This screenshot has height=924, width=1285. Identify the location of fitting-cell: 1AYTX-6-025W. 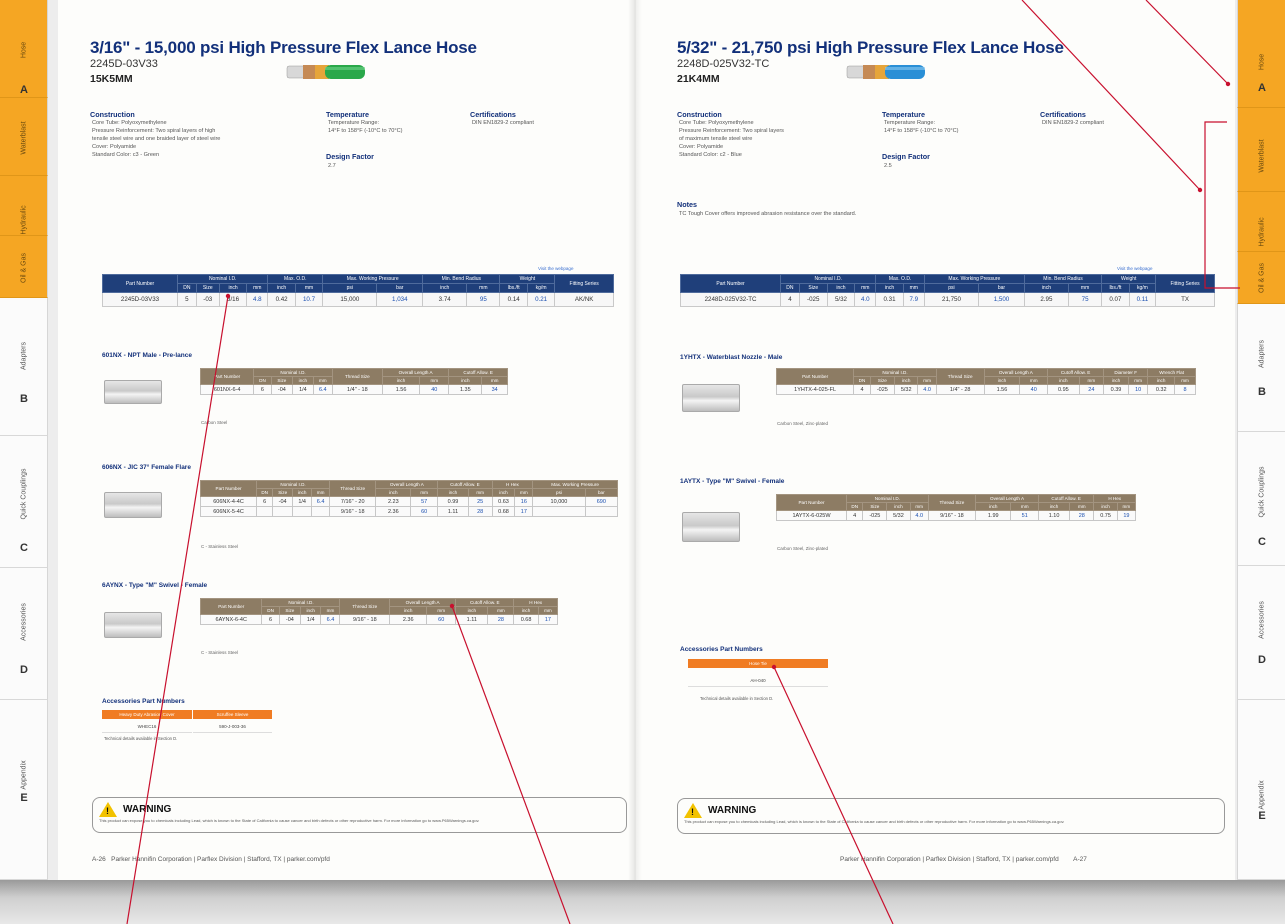
(811, 515).